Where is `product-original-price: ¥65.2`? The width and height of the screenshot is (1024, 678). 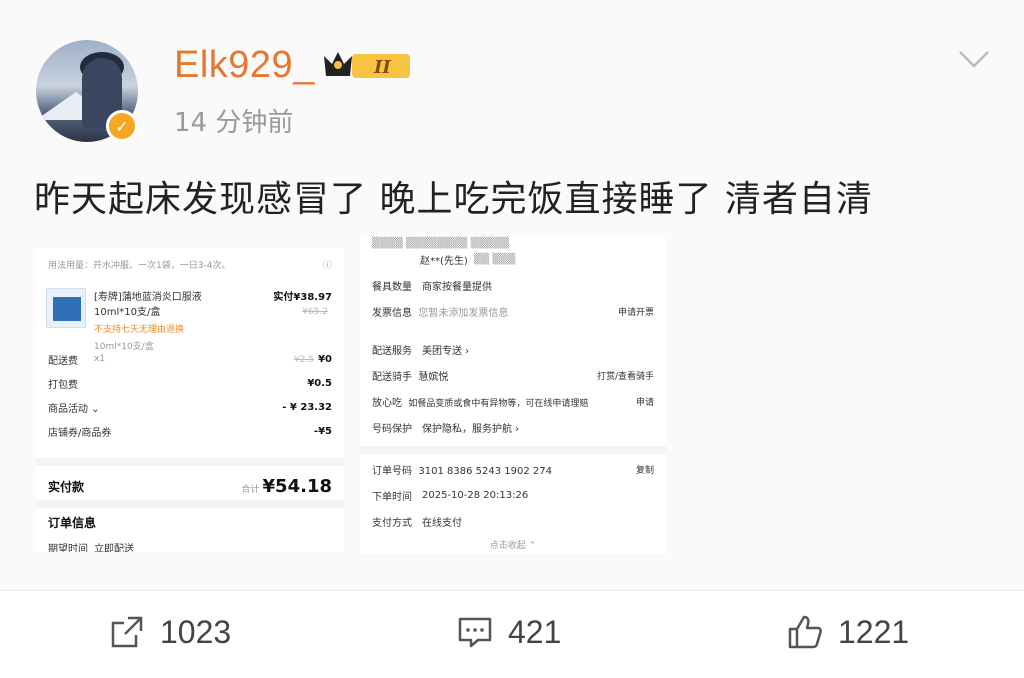
product-original-price: ¥65.2 is located at coordinates (315, 312).